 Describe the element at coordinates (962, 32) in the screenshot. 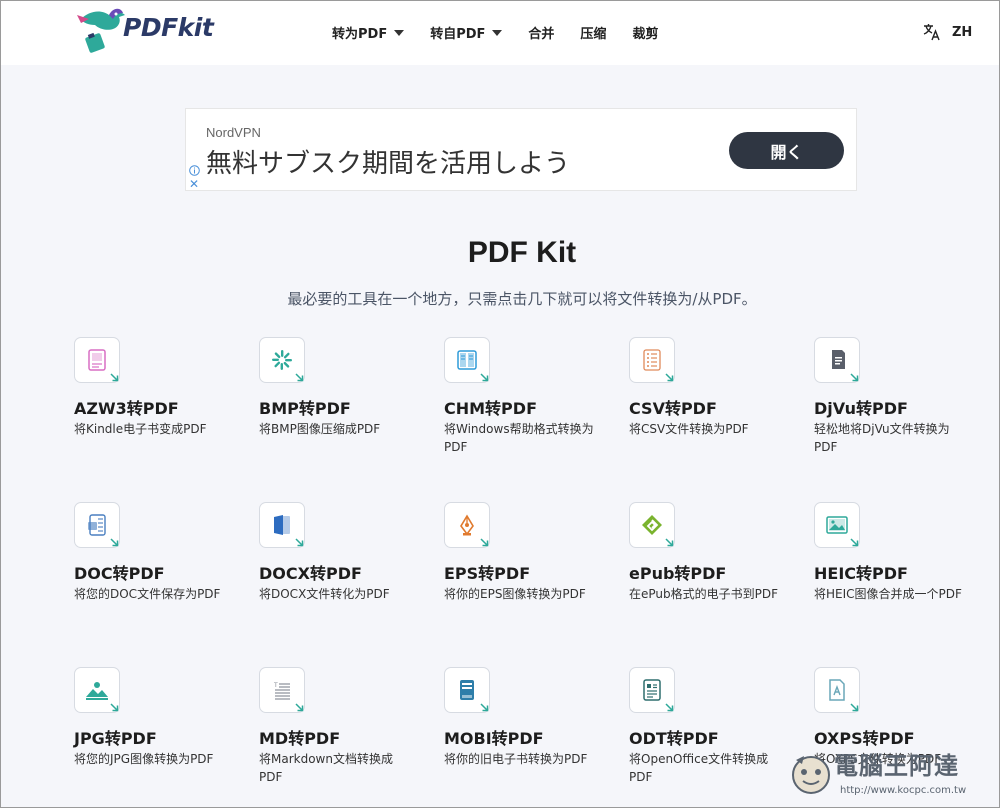

I see `language-label: ZH` at that location.